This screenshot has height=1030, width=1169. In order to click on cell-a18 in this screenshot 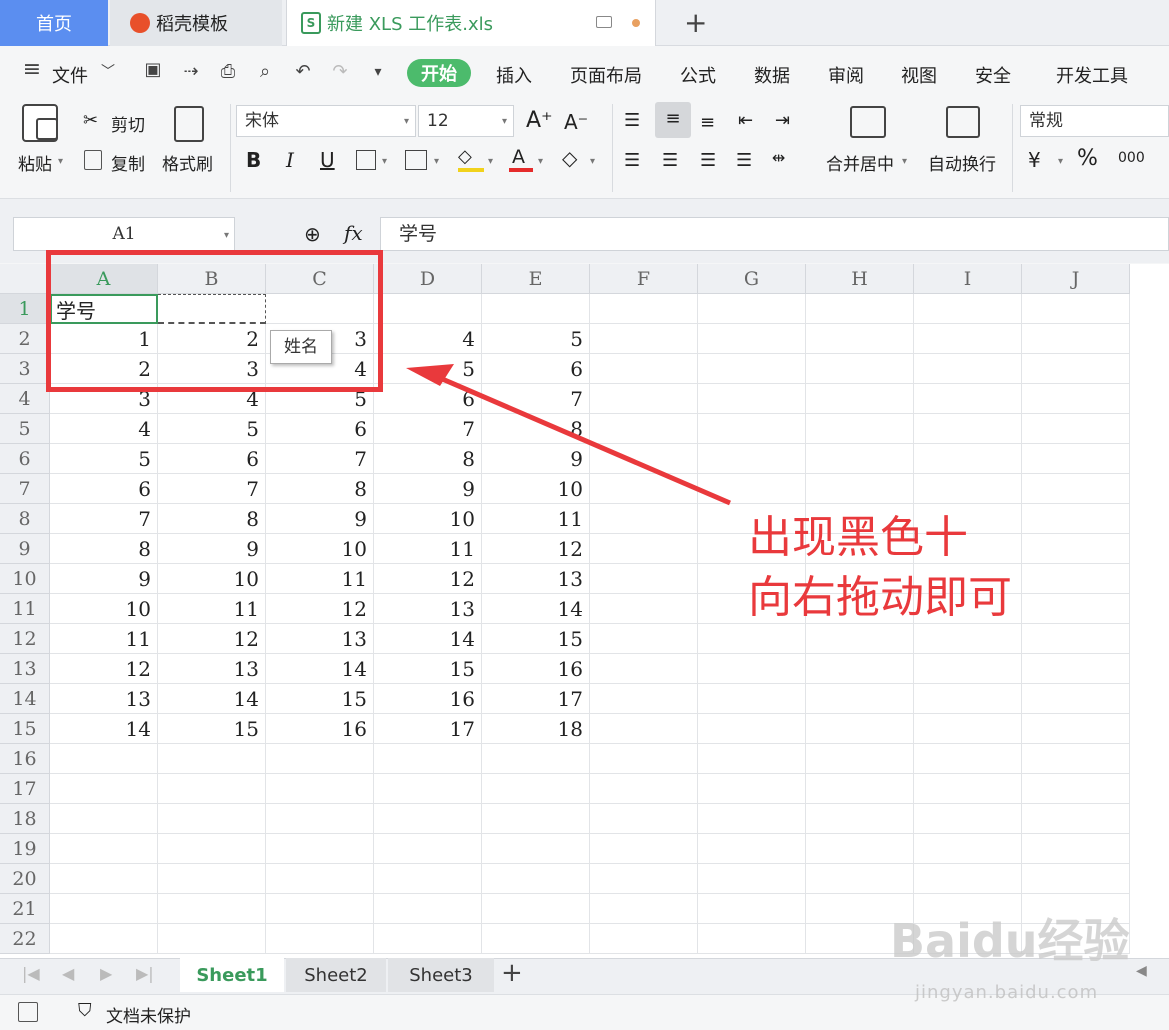, I will do `click(104, 819)`.